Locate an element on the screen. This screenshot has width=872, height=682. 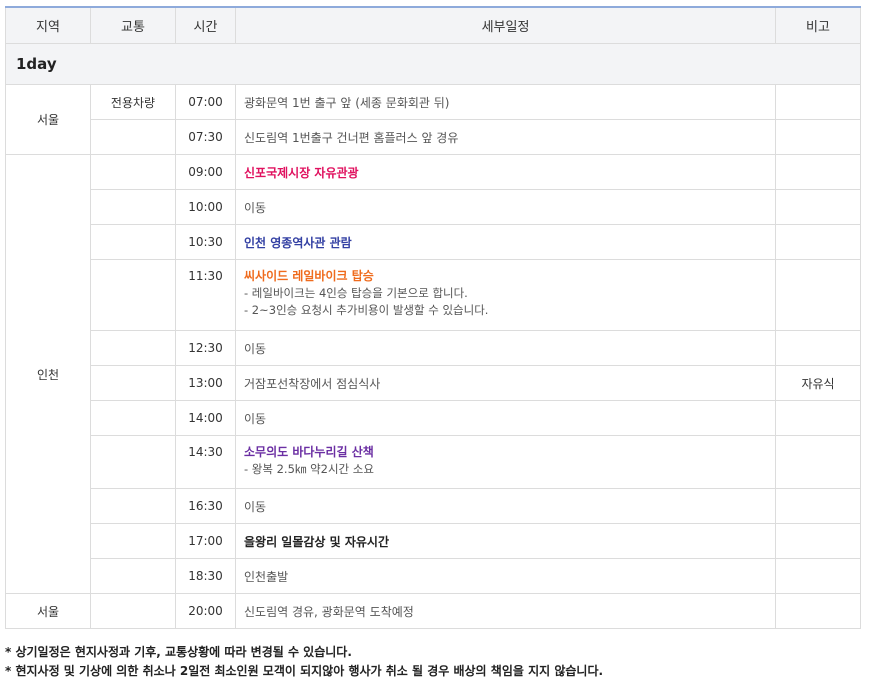
table-row: 17:00 을왕리 일몰감상 및 자유시간 is located at coordinates (433, 541).